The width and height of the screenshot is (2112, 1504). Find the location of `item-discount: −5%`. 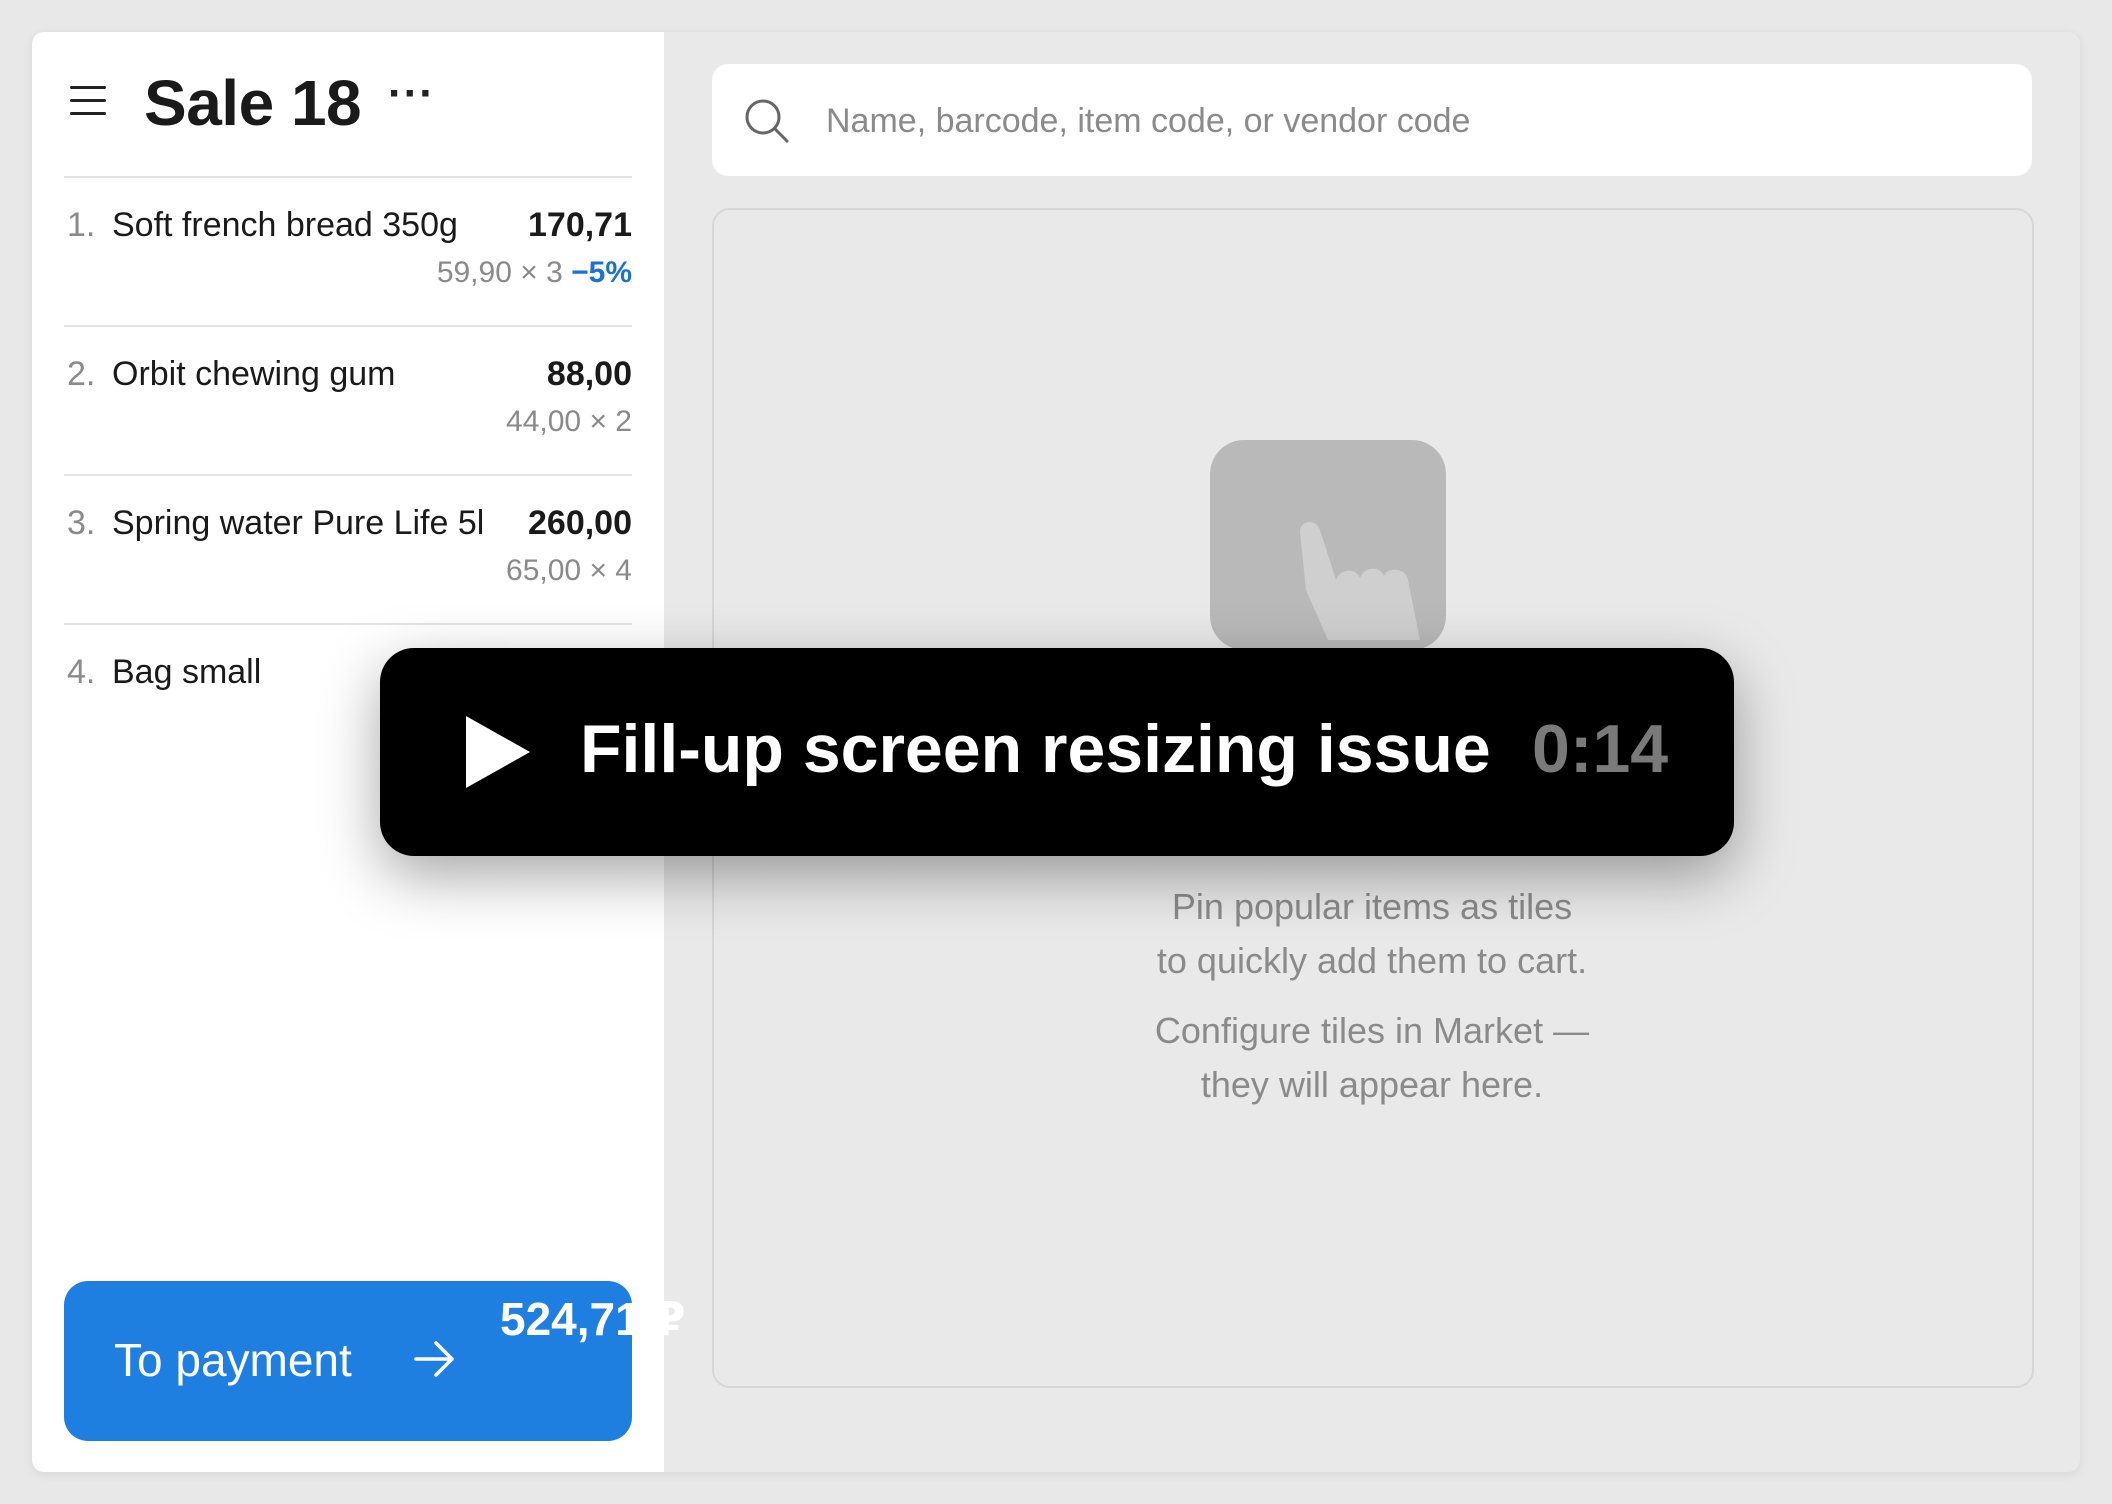

item-discount: −5% is located at coordinates (601, 272).